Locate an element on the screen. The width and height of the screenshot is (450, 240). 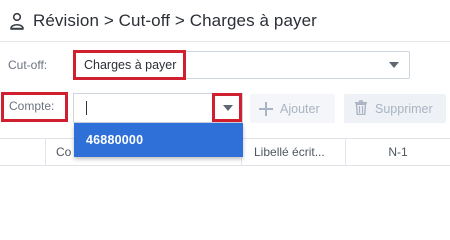
column-header-select is located at coordinates (23, 152).